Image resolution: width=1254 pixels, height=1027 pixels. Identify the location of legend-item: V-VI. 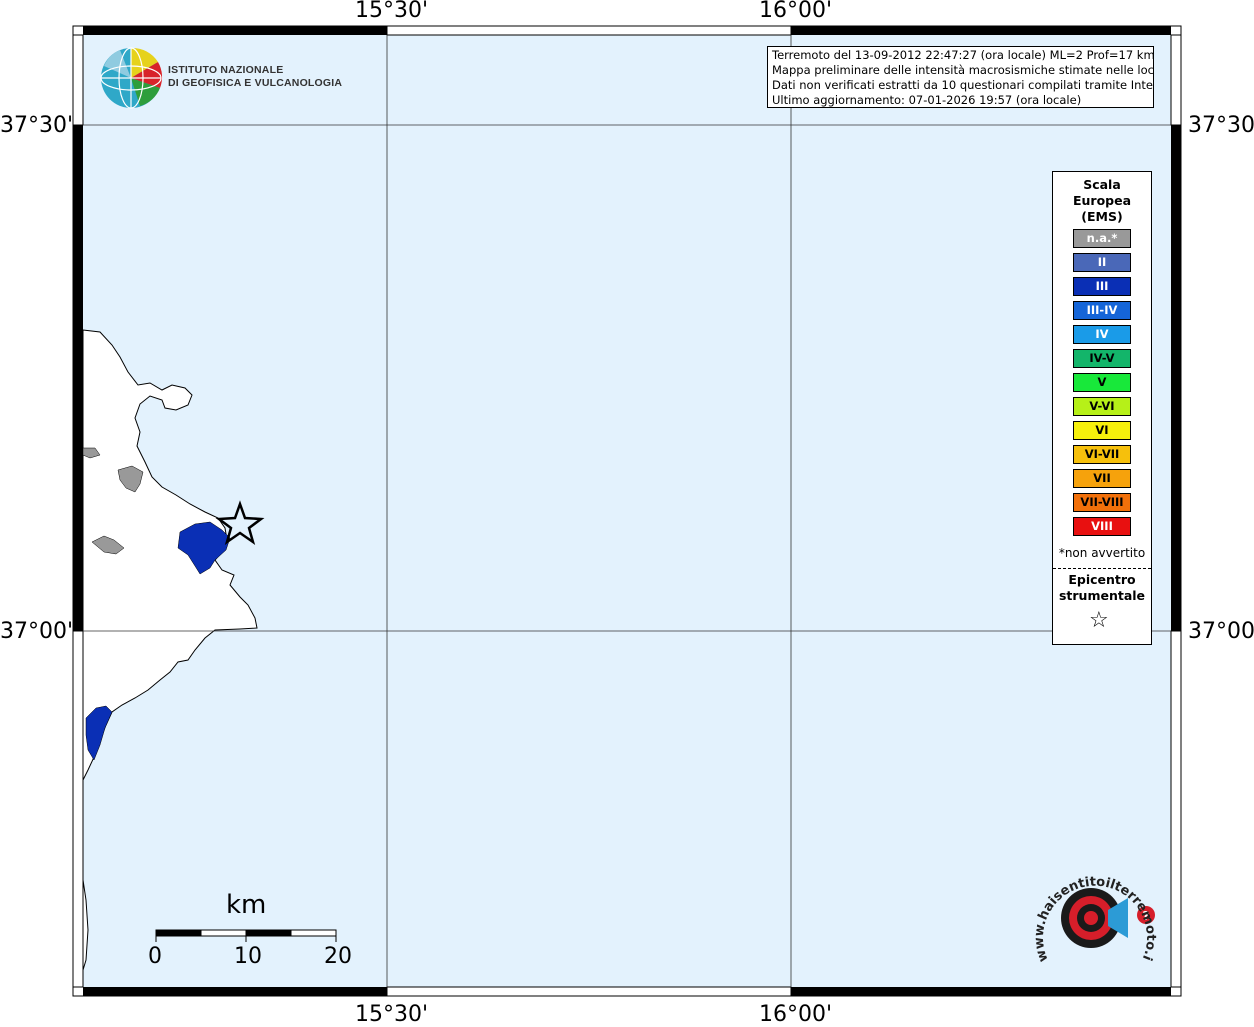
(1102, 406).